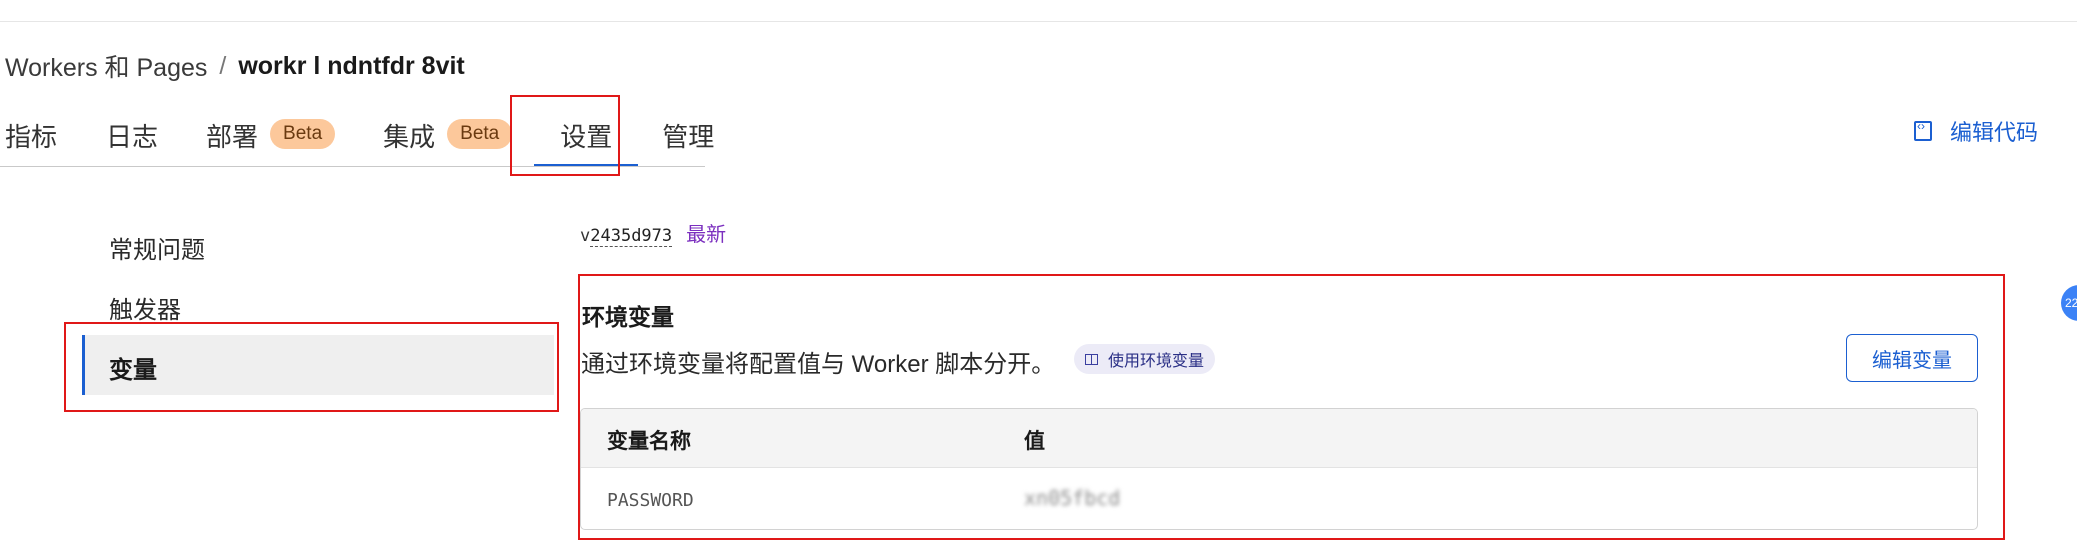 Image resolution: width=2077 pixels, height=554 pixels. What do you see at coordinates (235, 66) in the screenshot?
I see `breadcrumb: Workers 和 Pages / workr l ndntfdr 8vit` at bounding box center [235, 66].